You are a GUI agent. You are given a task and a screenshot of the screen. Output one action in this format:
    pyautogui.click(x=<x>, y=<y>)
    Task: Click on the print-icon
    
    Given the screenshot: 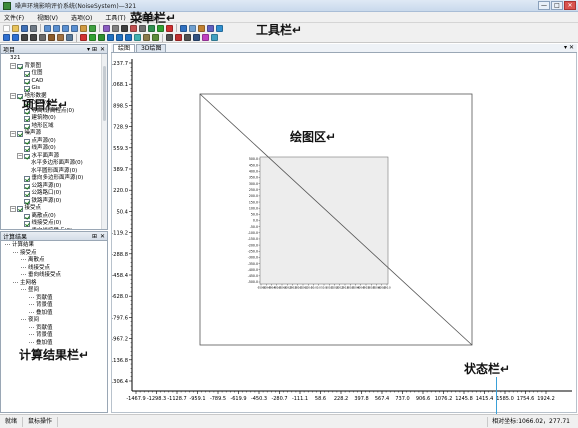 What is the action you would take?
    pyautogui.click(x=33, y=28)
    